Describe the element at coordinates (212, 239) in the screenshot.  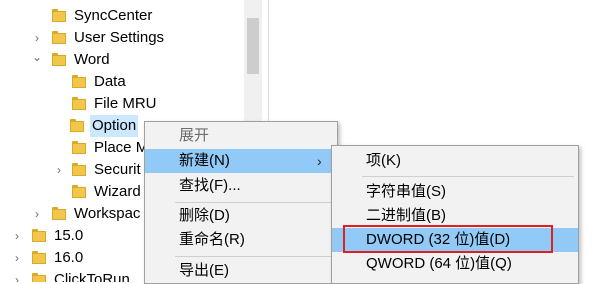
I see `menu-item-label: 重命名(R)` at that location.